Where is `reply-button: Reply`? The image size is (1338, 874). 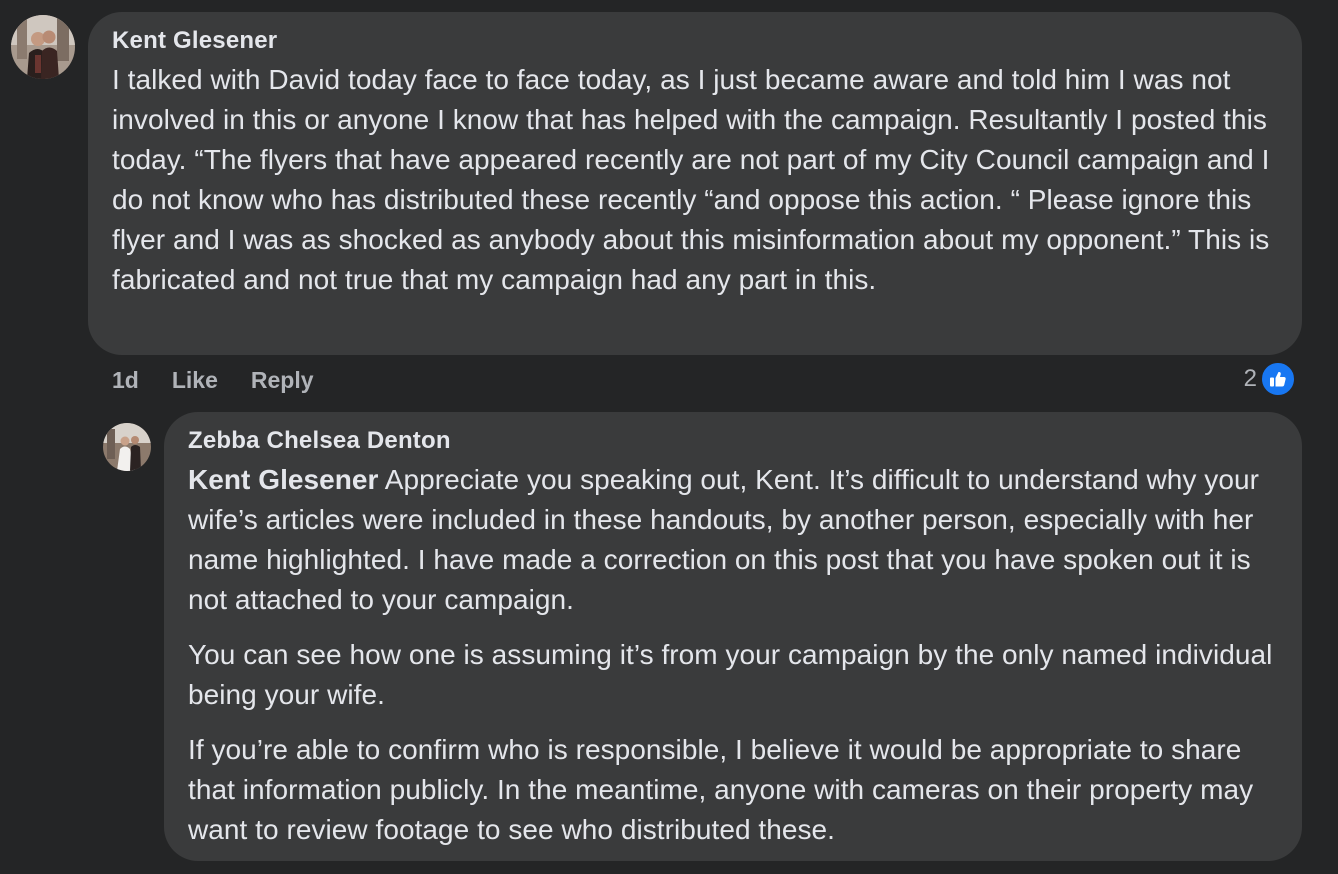
reply-button: Reply is located at coordinates (282, 380).